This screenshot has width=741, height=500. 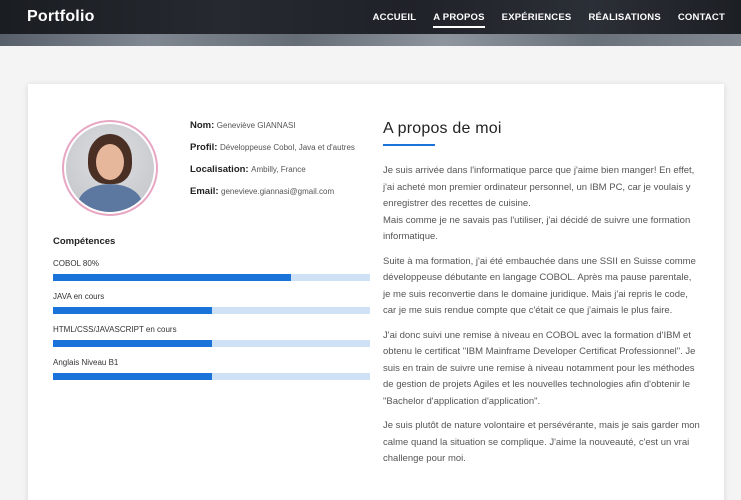 I want to click on nav-experiences: EXPÉRIENCES, so click(x=537, y=20).